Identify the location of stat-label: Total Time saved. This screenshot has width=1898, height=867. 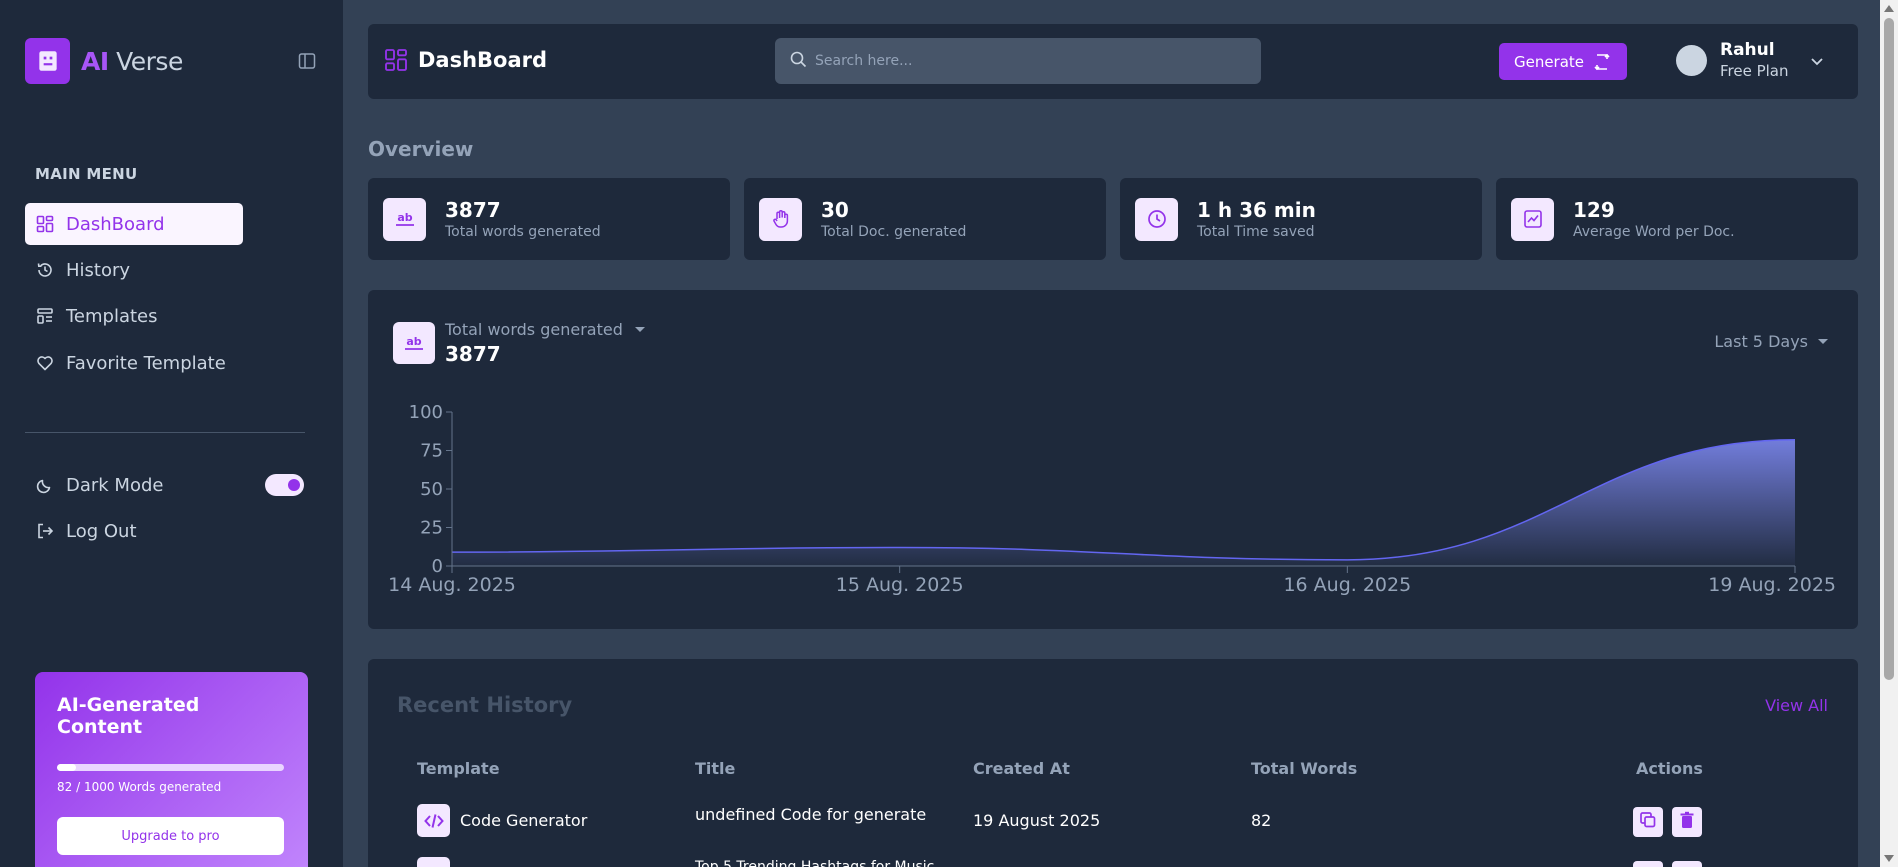
(1256, 232).